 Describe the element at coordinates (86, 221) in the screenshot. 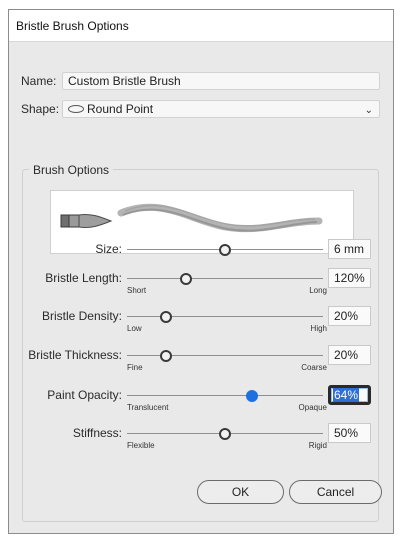

I see `brush-icon` at that location.